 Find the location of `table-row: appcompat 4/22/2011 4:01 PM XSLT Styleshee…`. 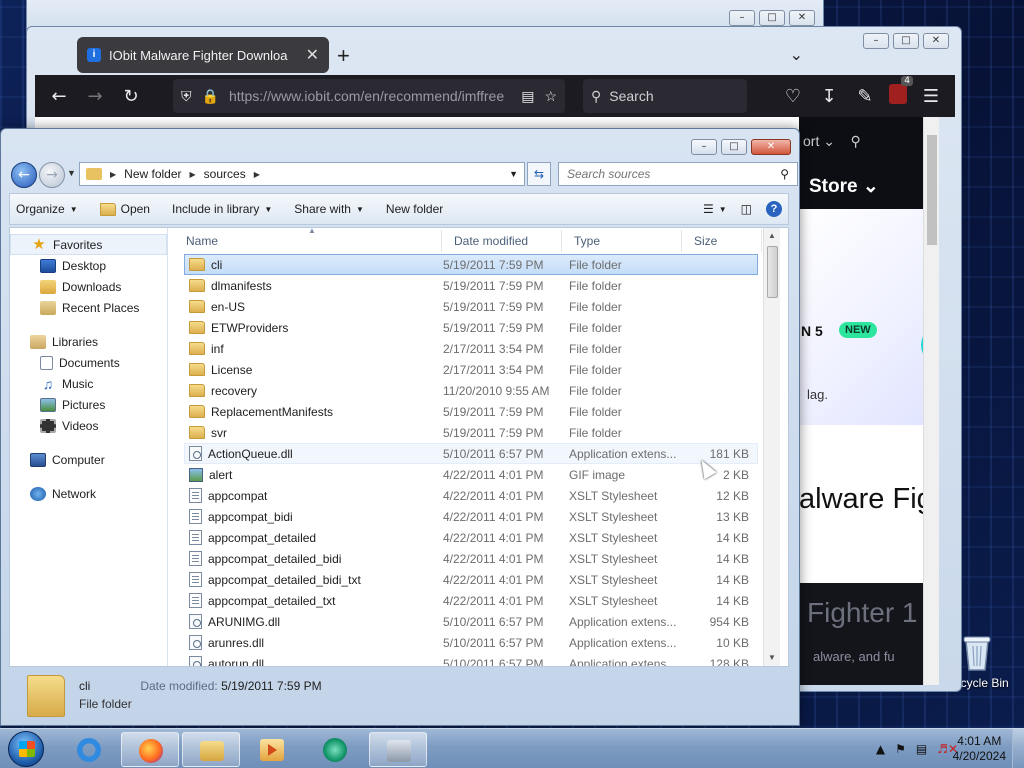

table-row: appcompat 4/22/2011 4:01 PM XSLT Styleshee… is located at coordinates (471, 495).